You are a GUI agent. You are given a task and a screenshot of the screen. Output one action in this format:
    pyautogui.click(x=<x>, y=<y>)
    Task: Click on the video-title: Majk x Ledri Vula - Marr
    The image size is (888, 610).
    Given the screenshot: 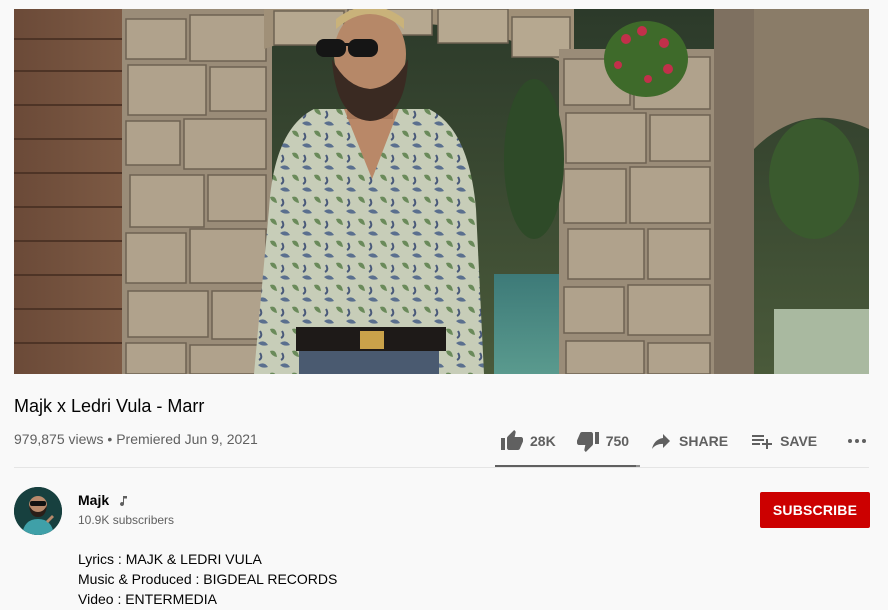 What is the action you would take?
    pyautogui.click(x=109, y=406)
    